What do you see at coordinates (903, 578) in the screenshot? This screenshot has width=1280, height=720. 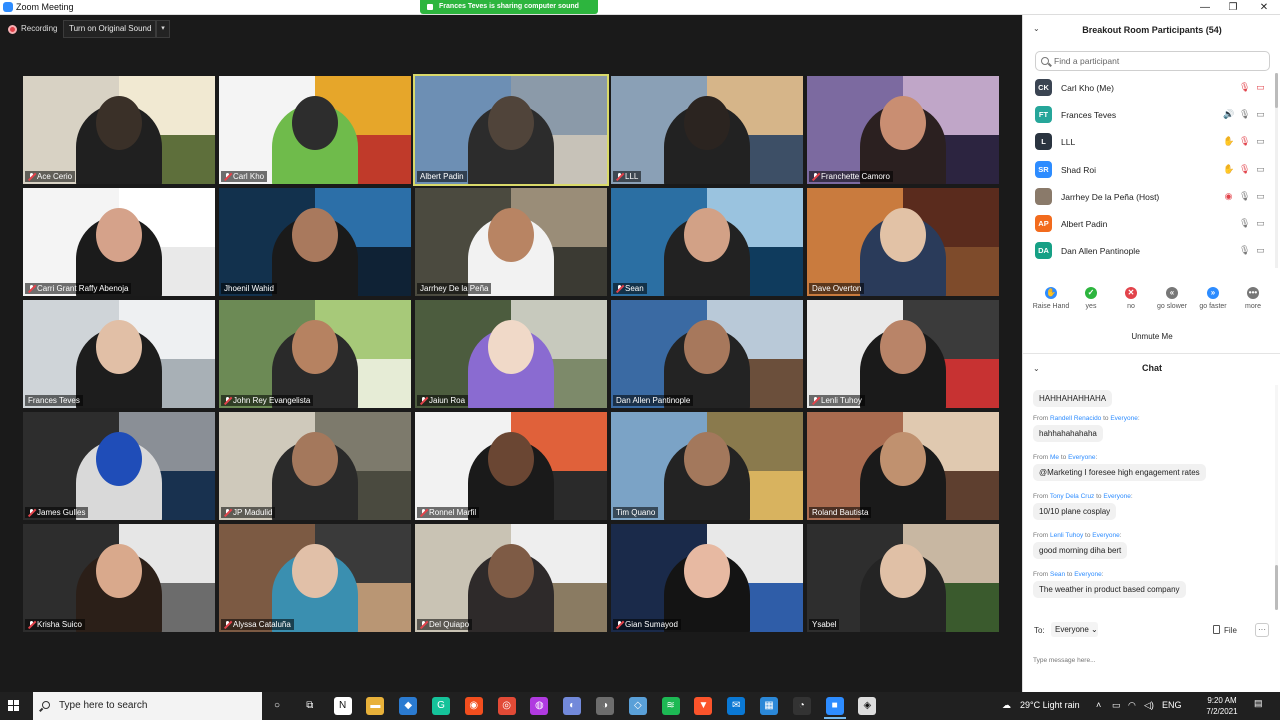 I see `video-tile: Ysabel` at bounding box center [903, 578].